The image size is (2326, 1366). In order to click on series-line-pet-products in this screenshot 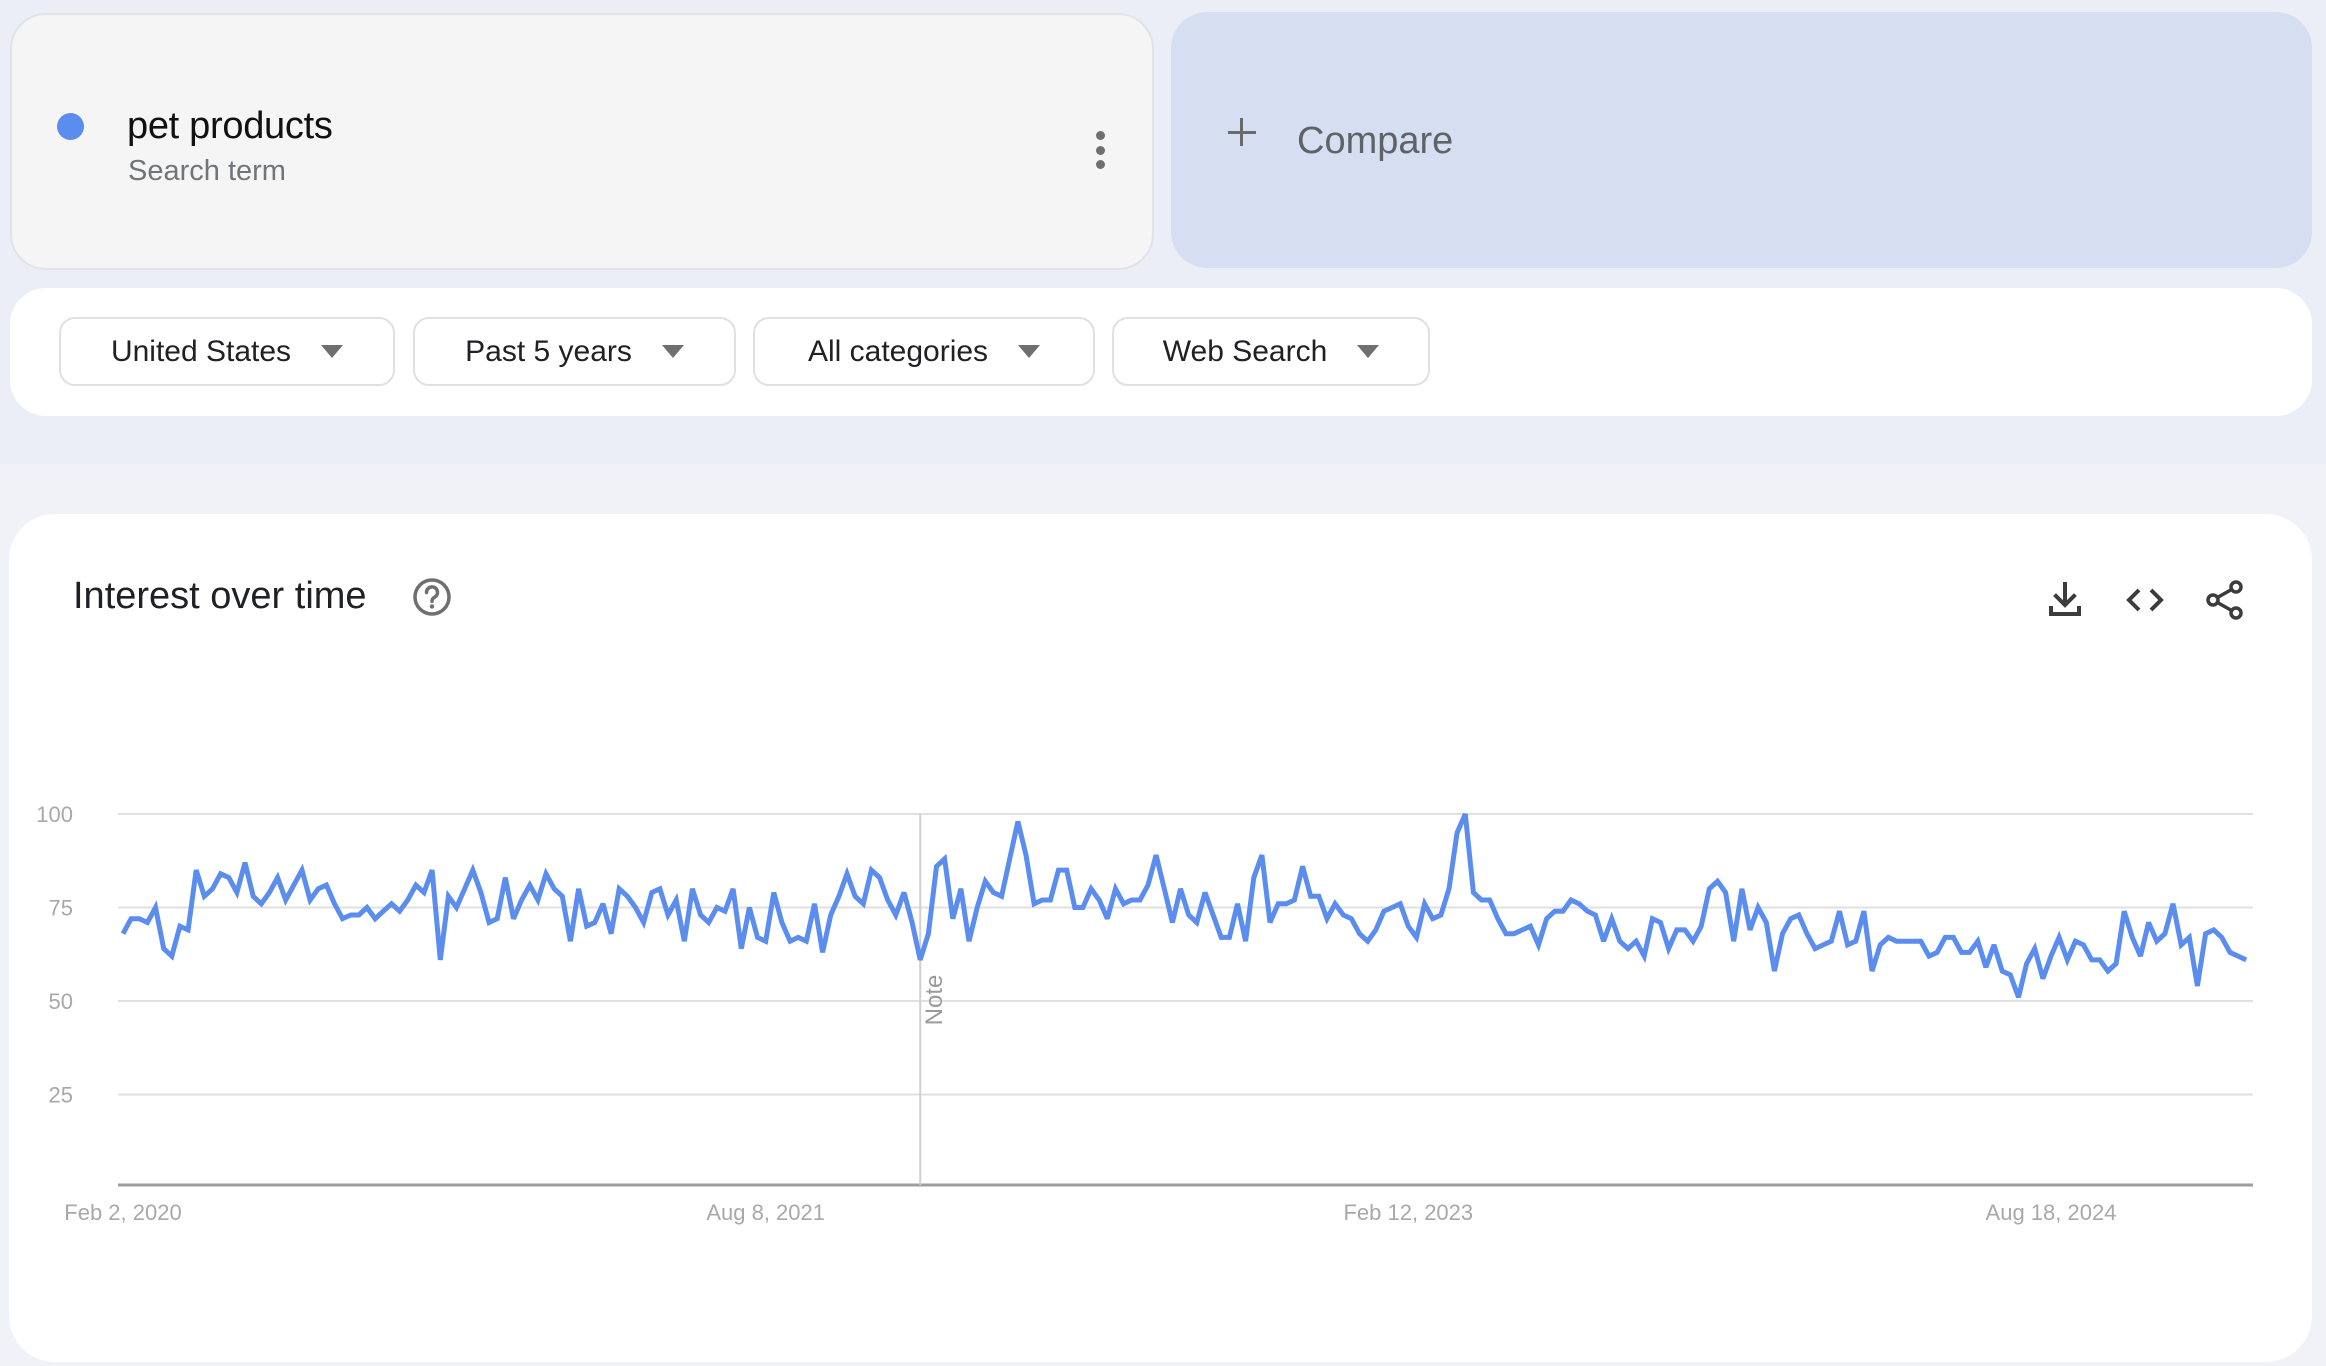, I will do `click(1184, 905)`.